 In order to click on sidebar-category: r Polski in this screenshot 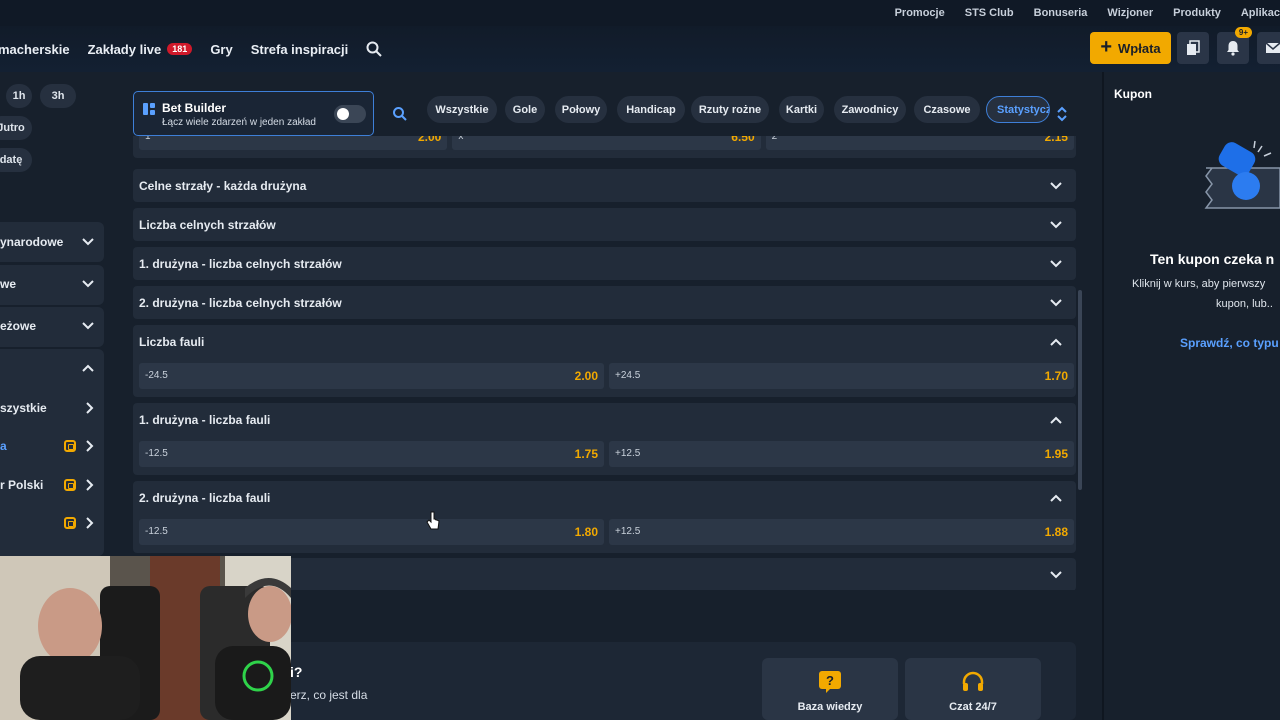, I will do `click(52, 485)`.